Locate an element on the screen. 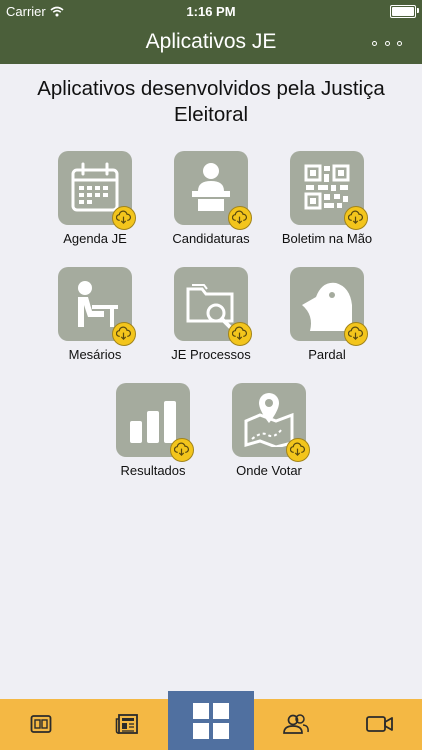 This screenshot has width=422, height=750. newspaper-icon is located at coordinates (126, 724).